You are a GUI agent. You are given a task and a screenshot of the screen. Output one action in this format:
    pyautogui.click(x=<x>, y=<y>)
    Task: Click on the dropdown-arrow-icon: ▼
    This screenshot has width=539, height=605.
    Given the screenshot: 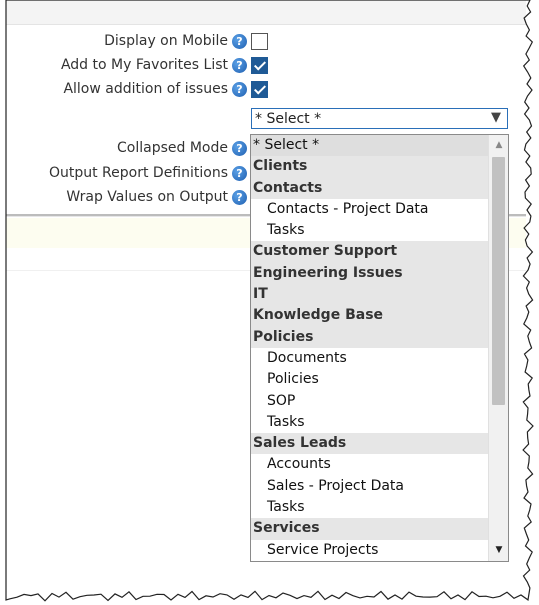 What is the action you would take?
    pyautogui.click(x=496, y=117)
    